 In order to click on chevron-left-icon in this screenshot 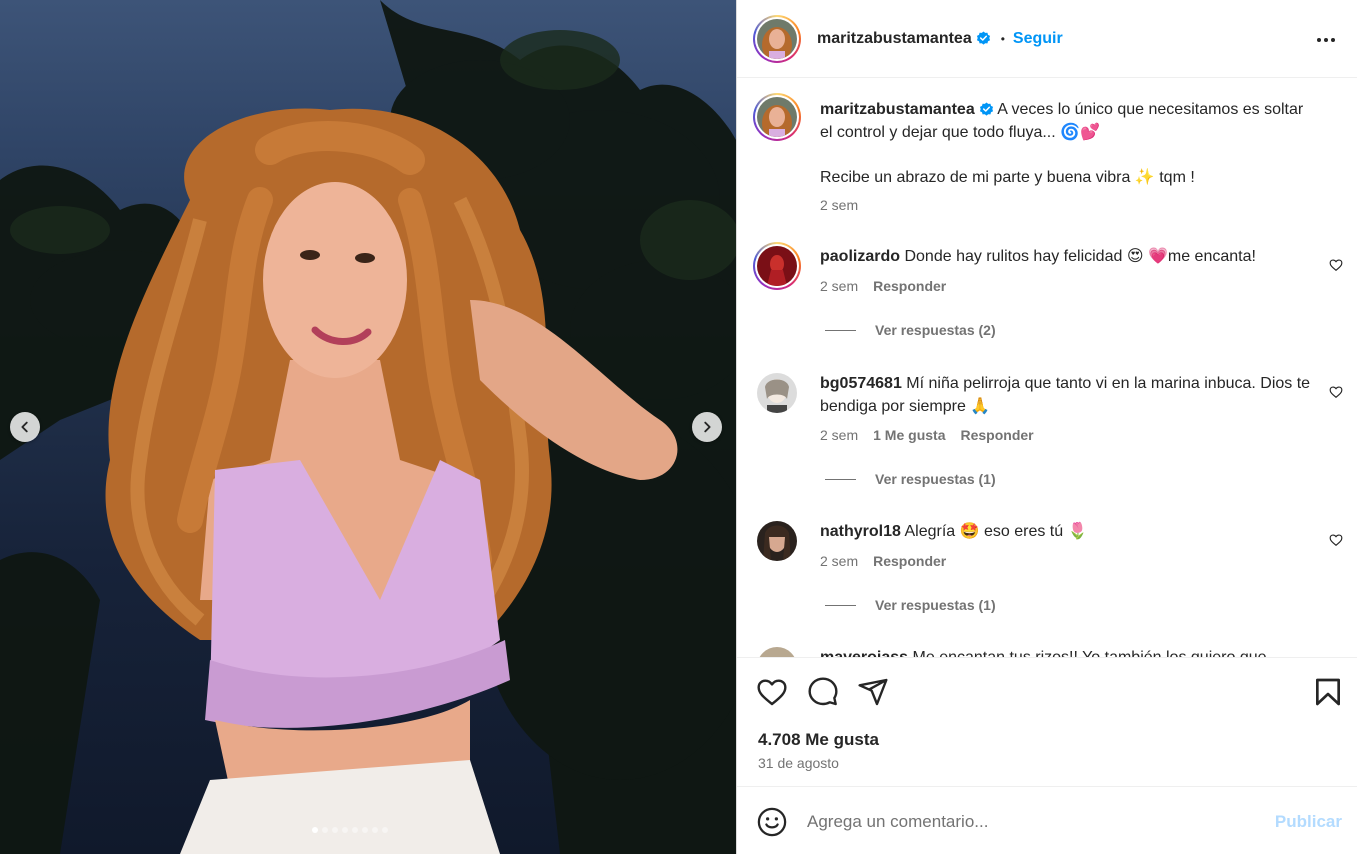, I will do `click(24, 427)`.